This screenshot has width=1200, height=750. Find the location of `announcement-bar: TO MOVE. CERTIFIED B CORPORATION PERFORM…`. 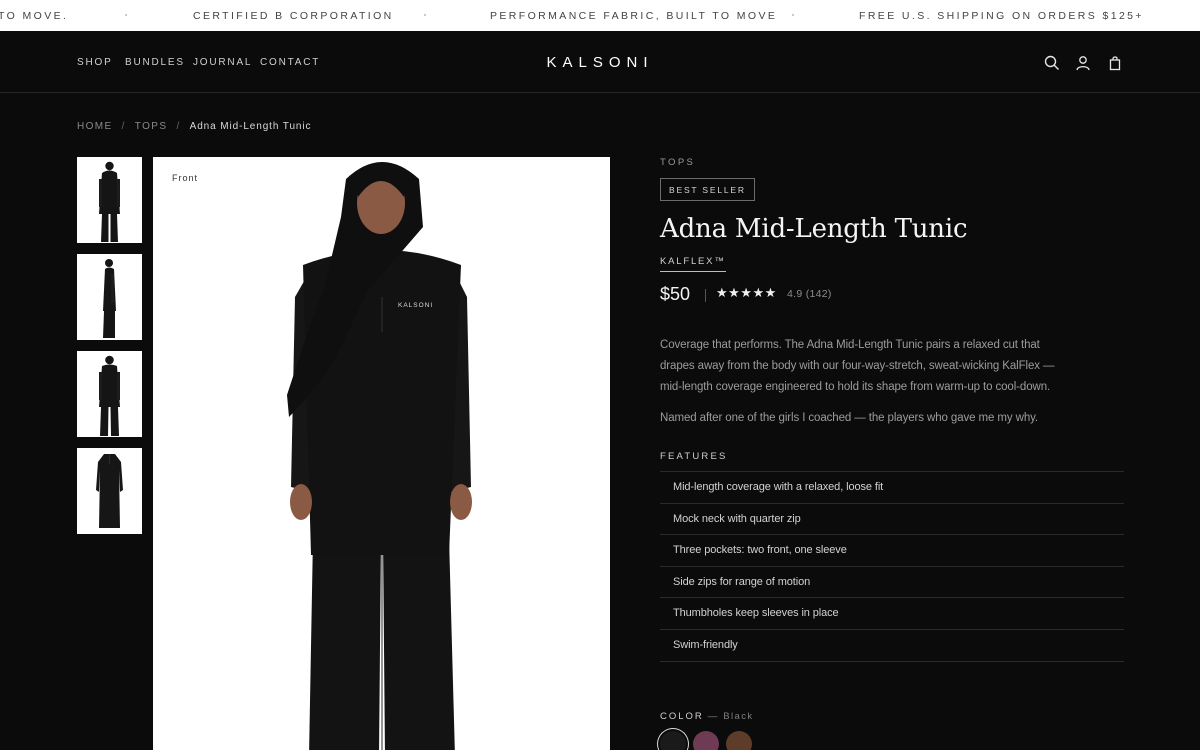

announcement-bar: TO MOVE. CERTIFIED B CORPORATION PERFORM… is located at coordinates (600, 15).